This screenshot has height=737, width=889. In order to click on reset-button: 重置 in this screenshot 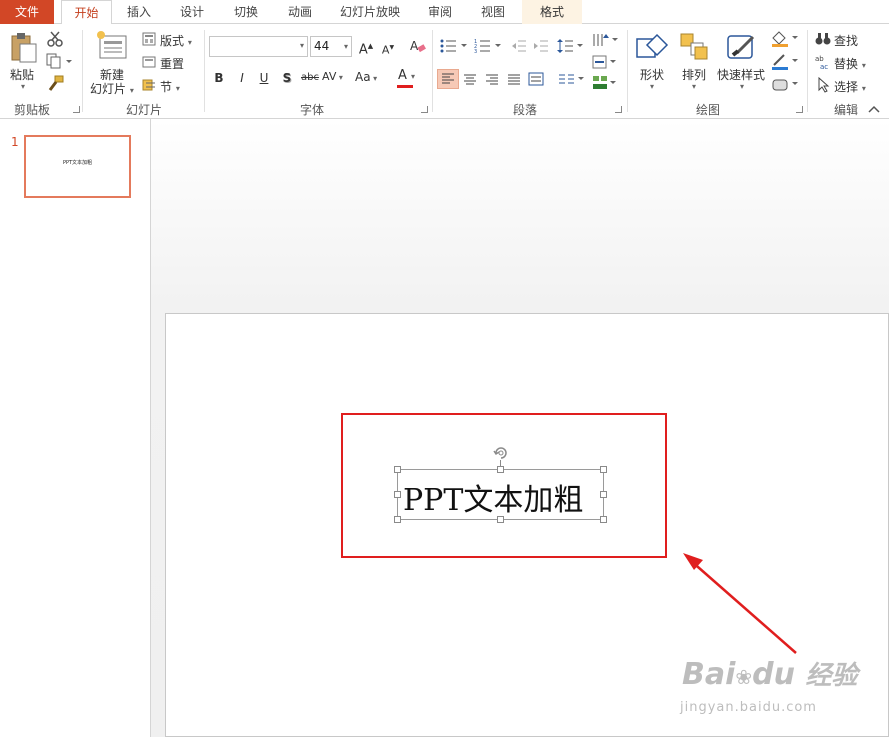, I will do `click(172, 63)`.